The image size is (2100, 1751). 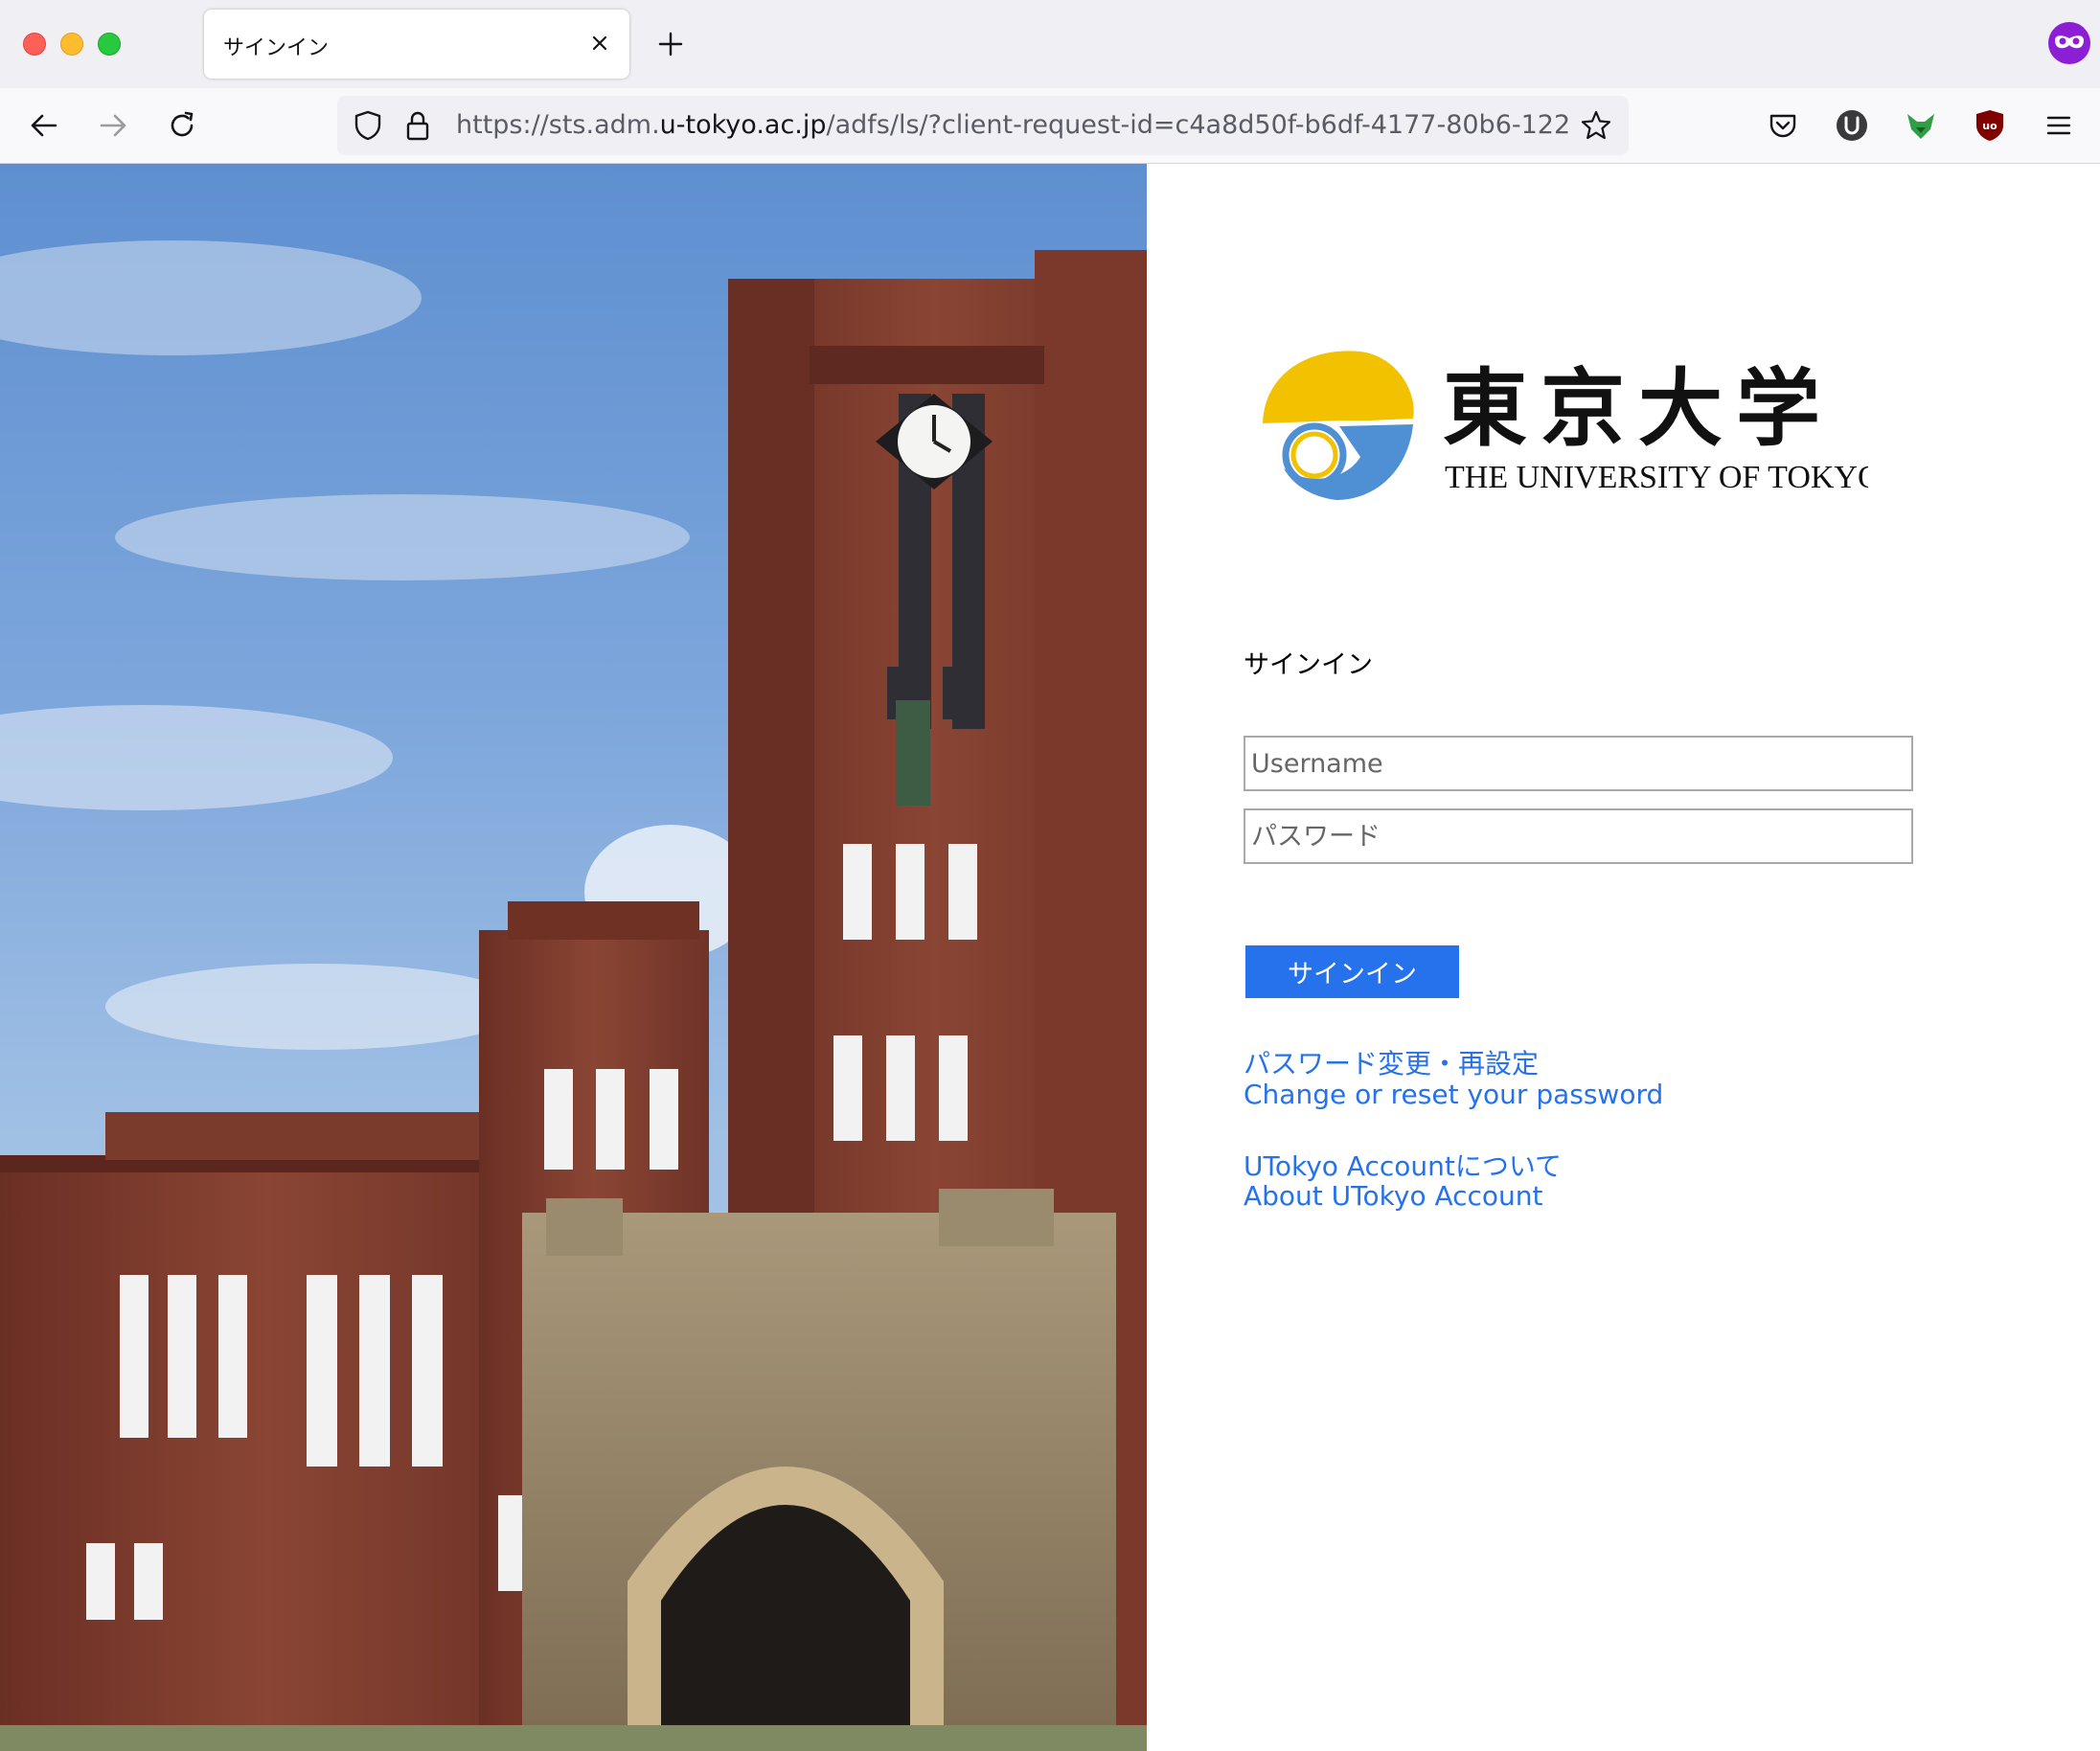 What do you see at coordinates (1391, 1062) in the screenshot?
I see `change-password-link-ja: パスワード変更・再設定` at bounding box center [1391, 1062].